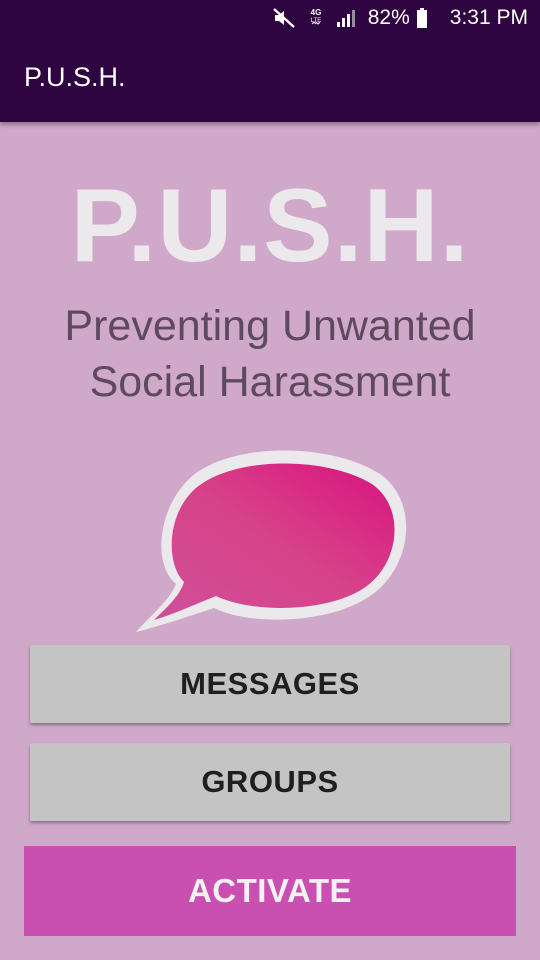 This screenshot has height=960, width=540. Describe the element at coordinates (270, 382) in the screenshot. I see `subtitle-line-2: Social Harassment` at that location.